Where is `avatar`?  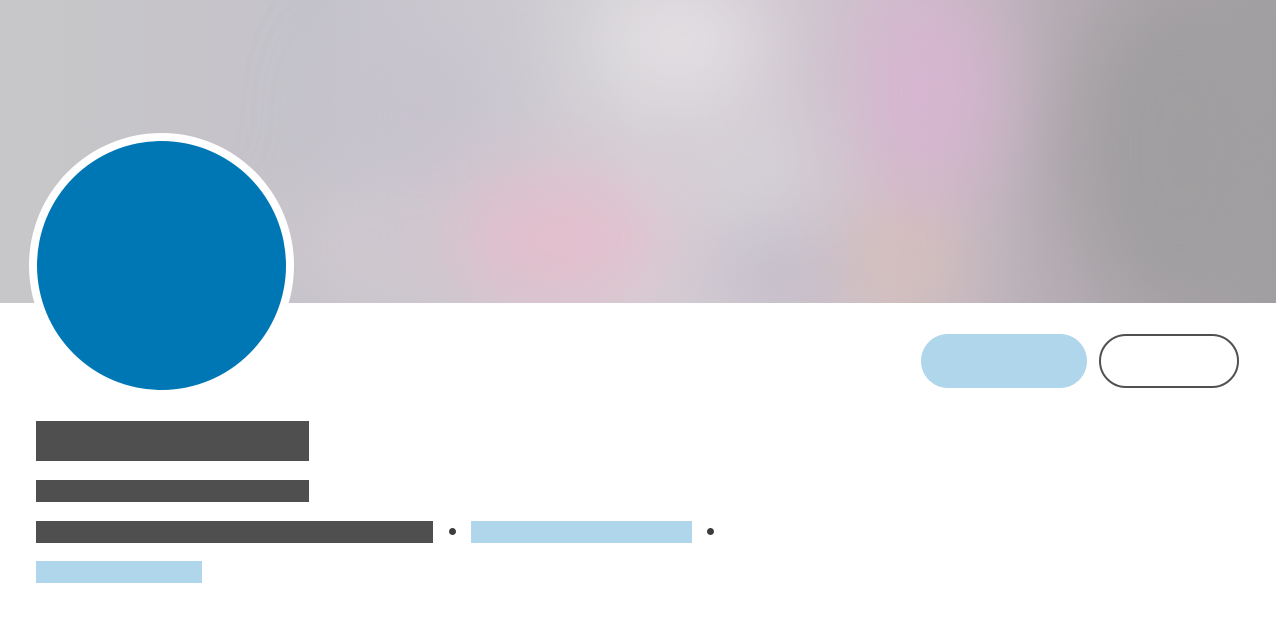
avatar is located at coordinates (161, 265).